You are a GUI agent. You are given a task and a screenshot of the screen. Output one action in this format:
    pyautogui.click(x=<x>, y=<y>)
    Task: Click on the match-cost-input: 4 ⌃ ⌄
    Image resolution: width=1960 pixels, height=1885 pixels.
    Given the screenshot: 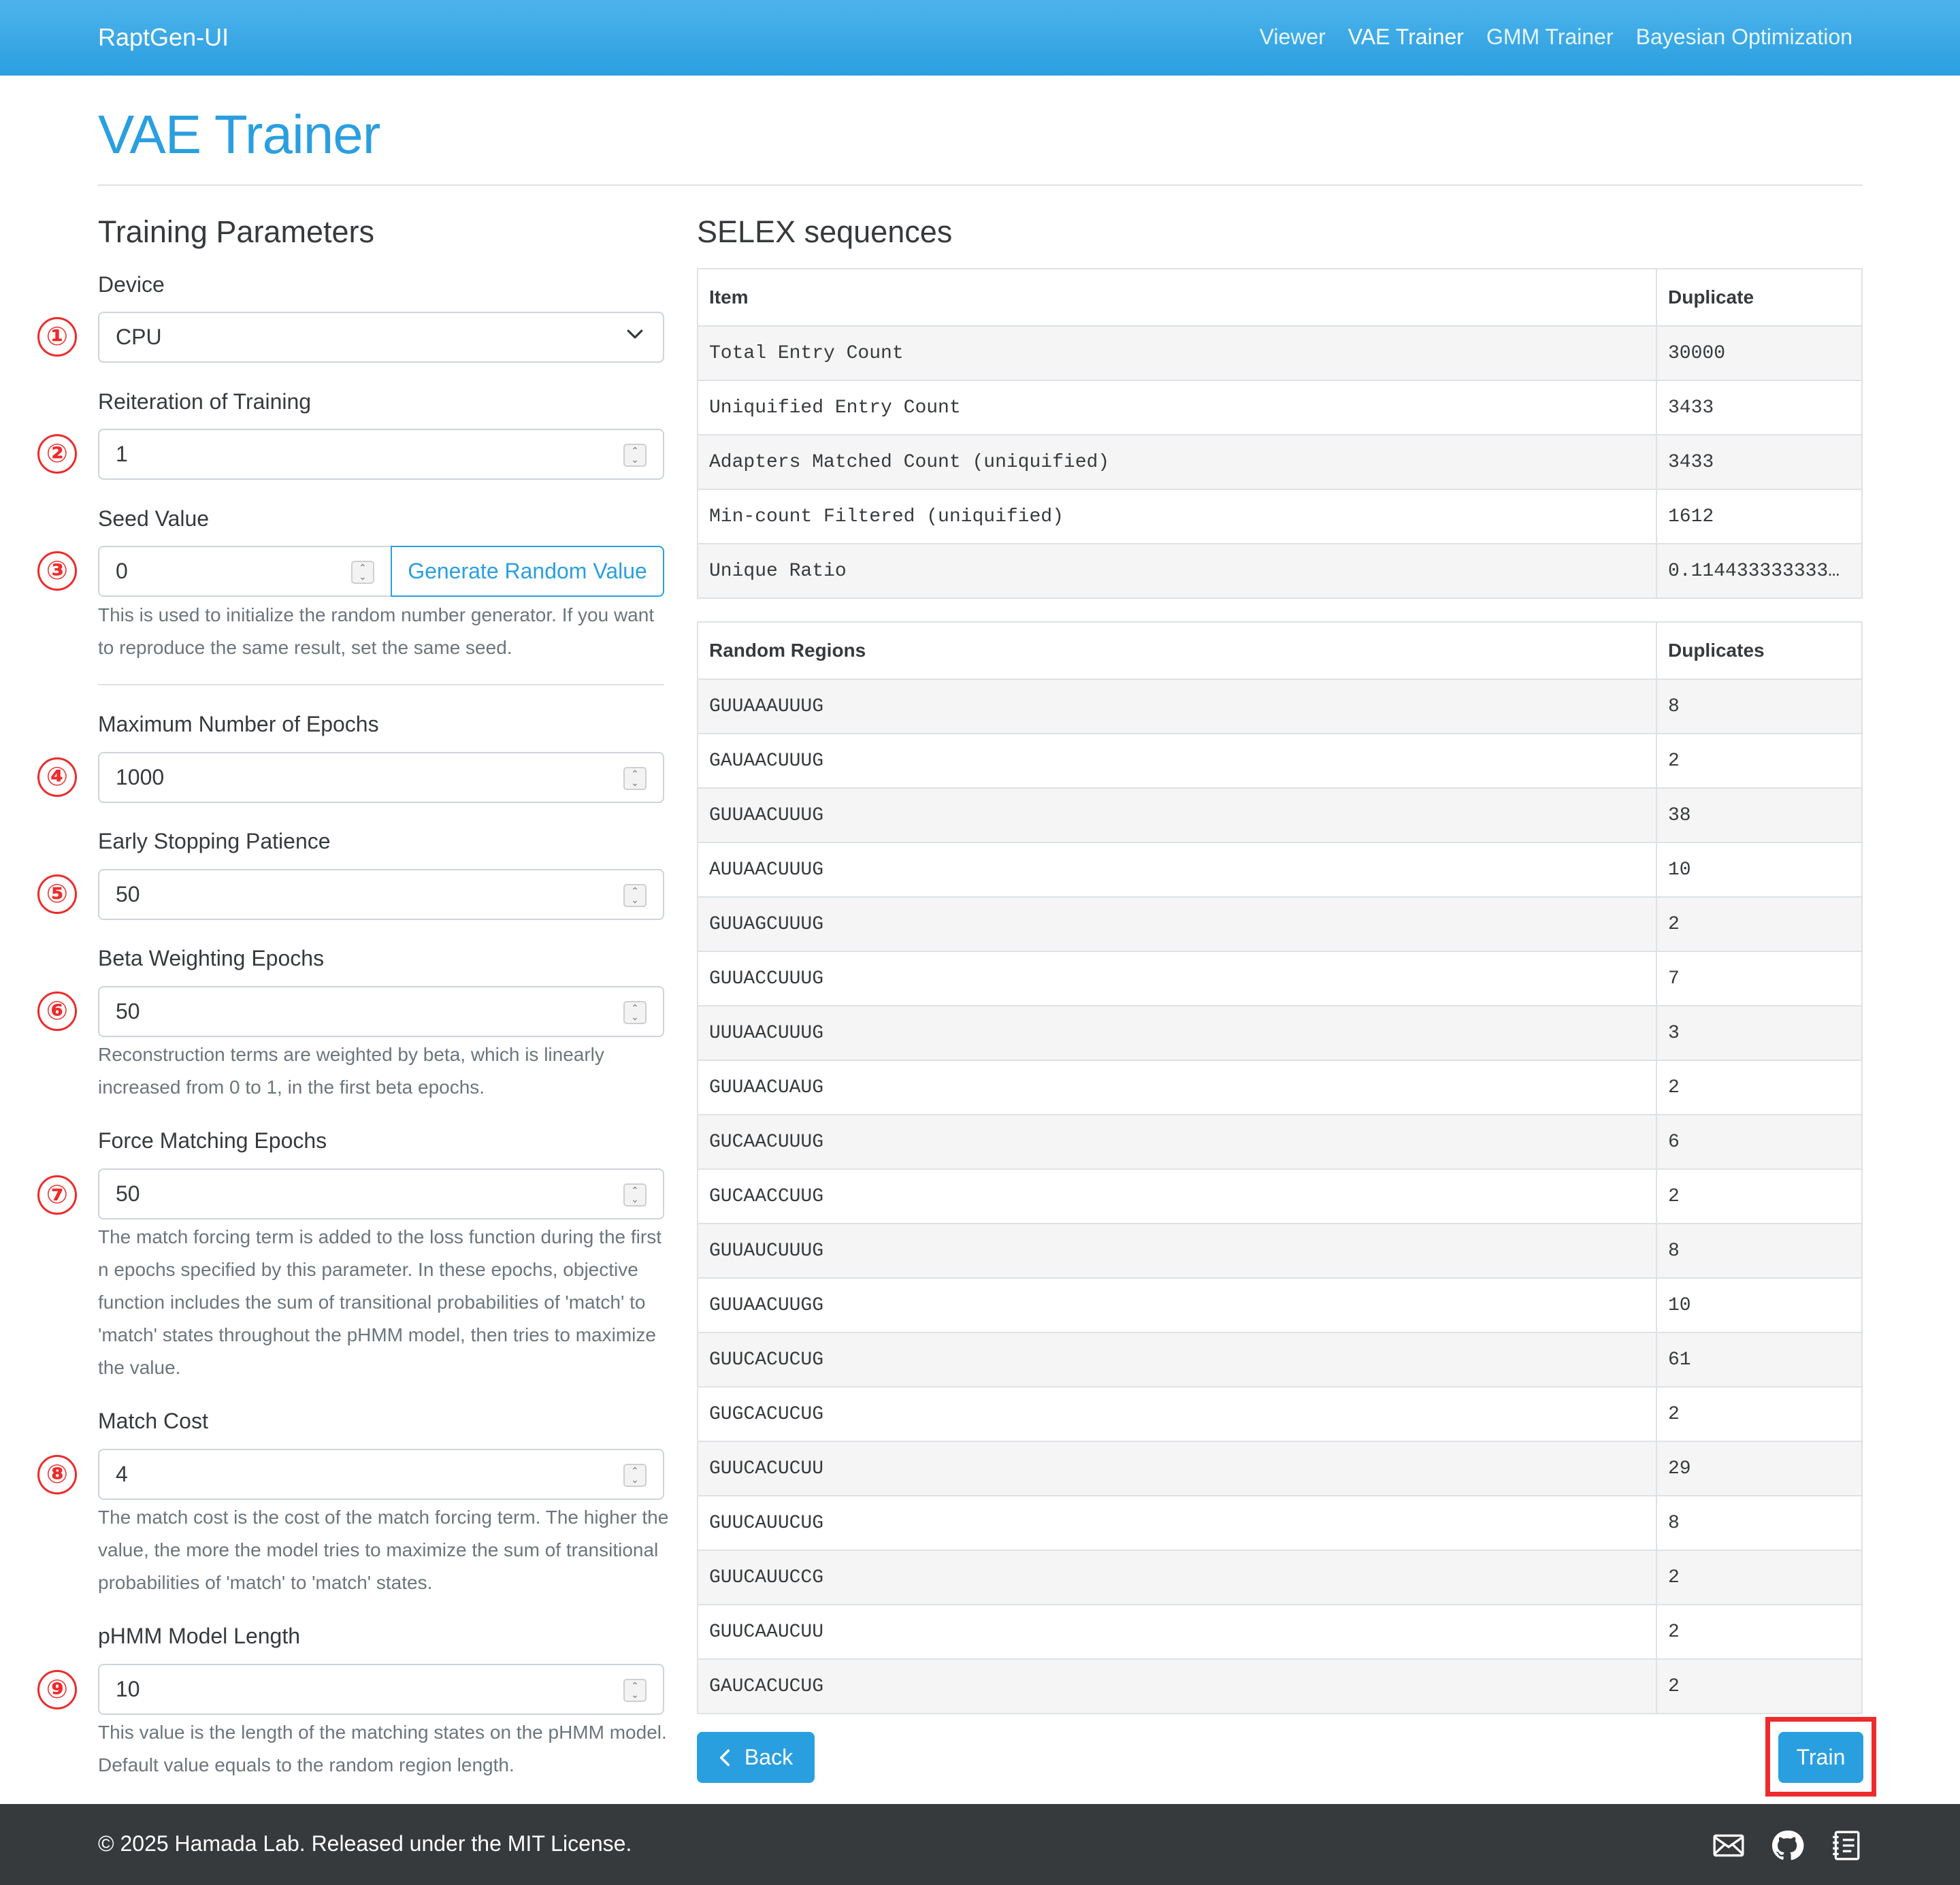 What is the action you would take?
    pyautogui.click(x=381, y=1474)
    